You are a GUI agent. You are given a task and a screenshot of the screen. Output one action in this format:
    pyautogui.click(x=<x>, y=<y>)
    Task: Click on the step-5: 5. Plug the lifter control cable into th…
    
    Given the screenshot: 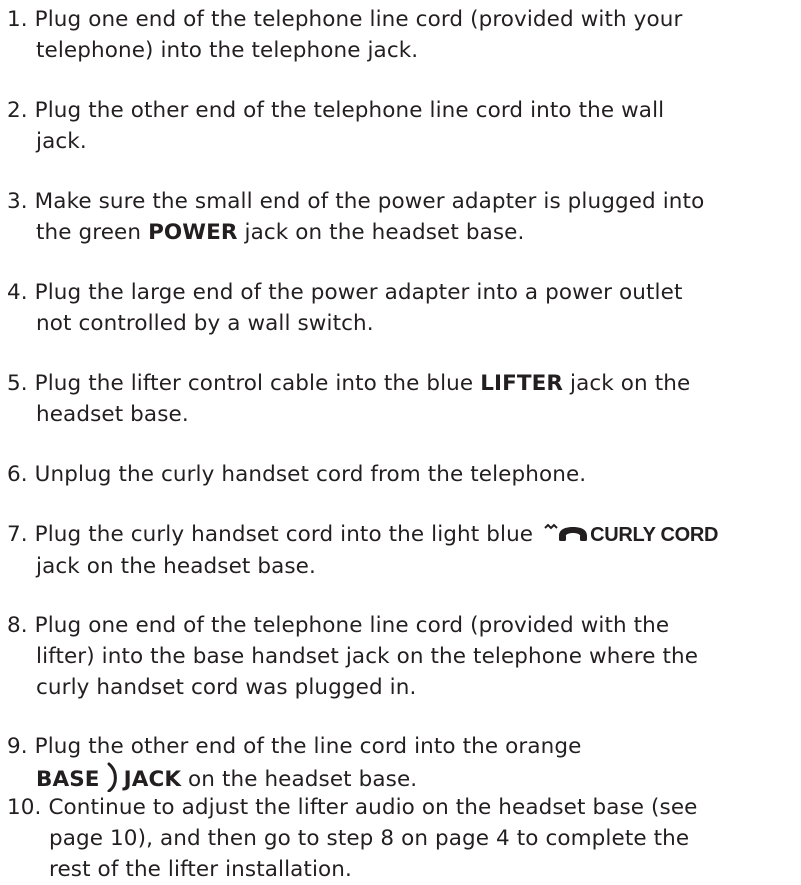 What is the action you would take?
    pyautogui.click(x=348, y=399)
    